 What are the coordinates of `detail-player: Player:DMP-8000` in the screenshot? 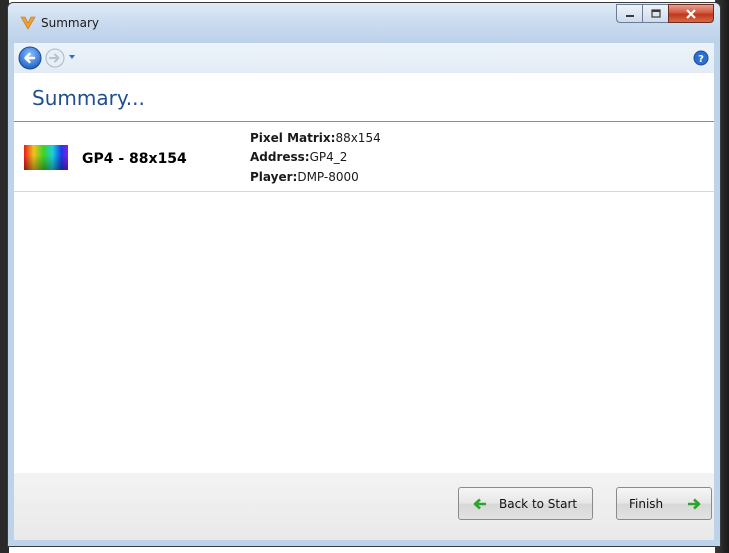 It's located at (304, 177).